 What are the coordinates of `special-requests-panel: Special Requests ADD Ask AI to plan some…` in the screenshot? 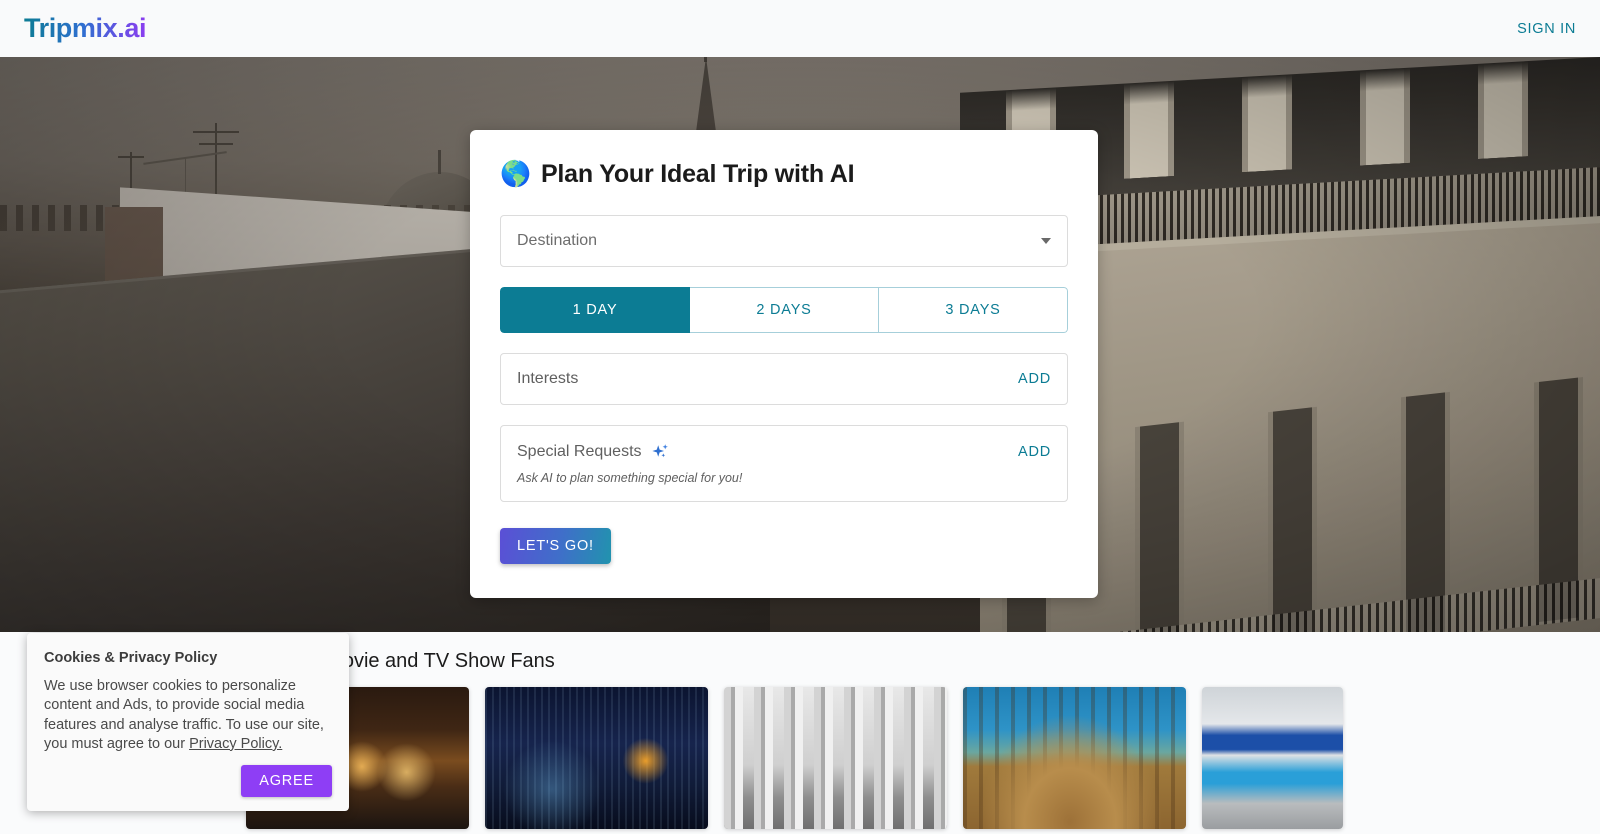 It's located at (784, 463).